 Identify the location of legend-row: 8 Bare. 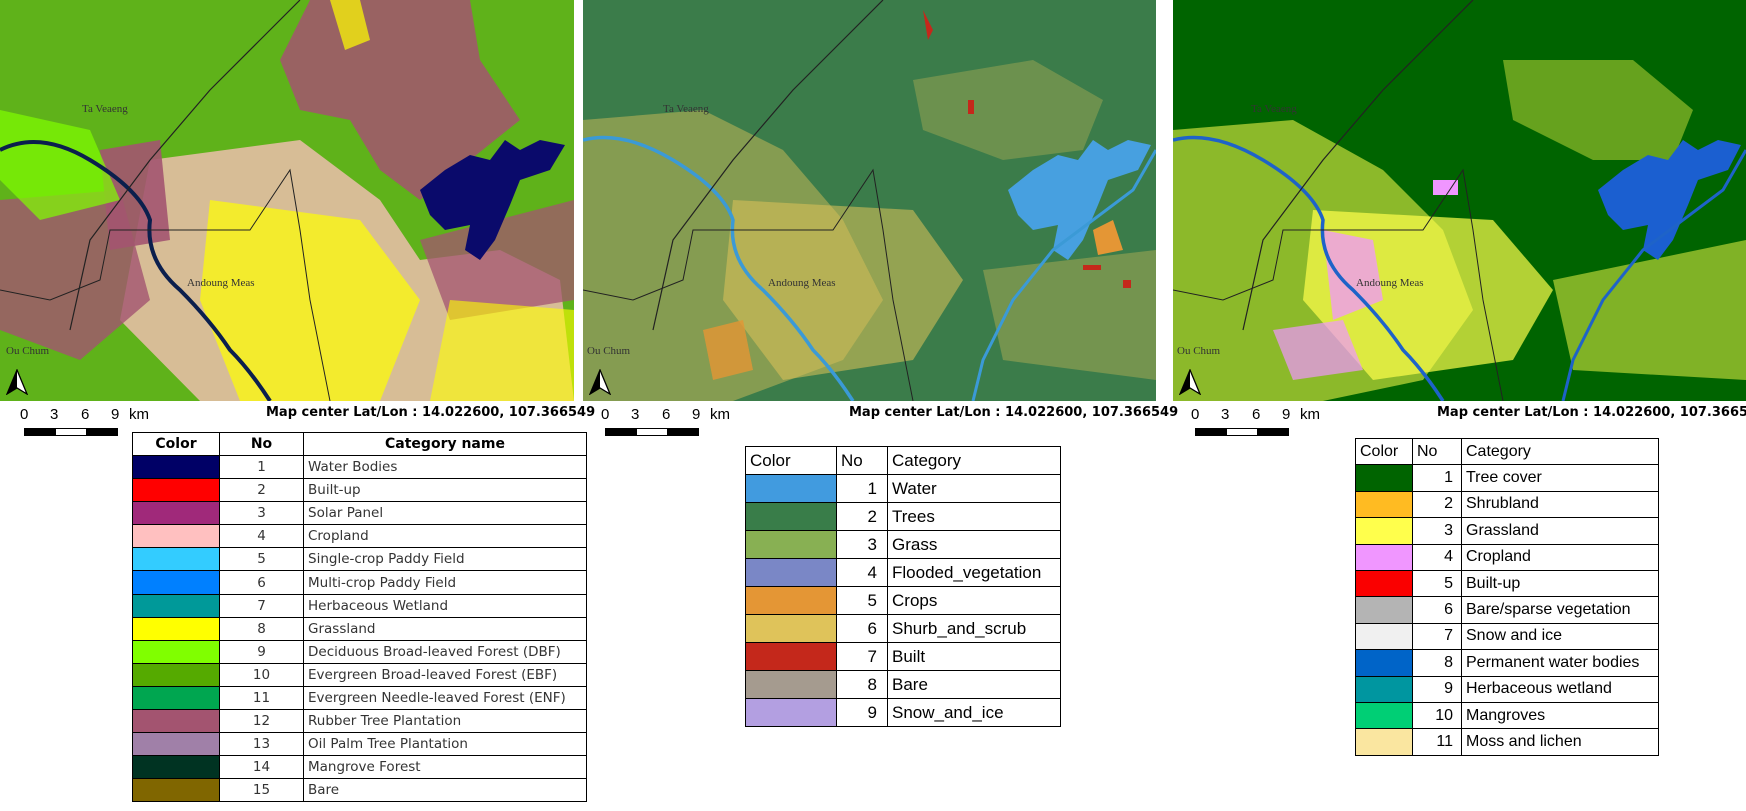
(903, 684).